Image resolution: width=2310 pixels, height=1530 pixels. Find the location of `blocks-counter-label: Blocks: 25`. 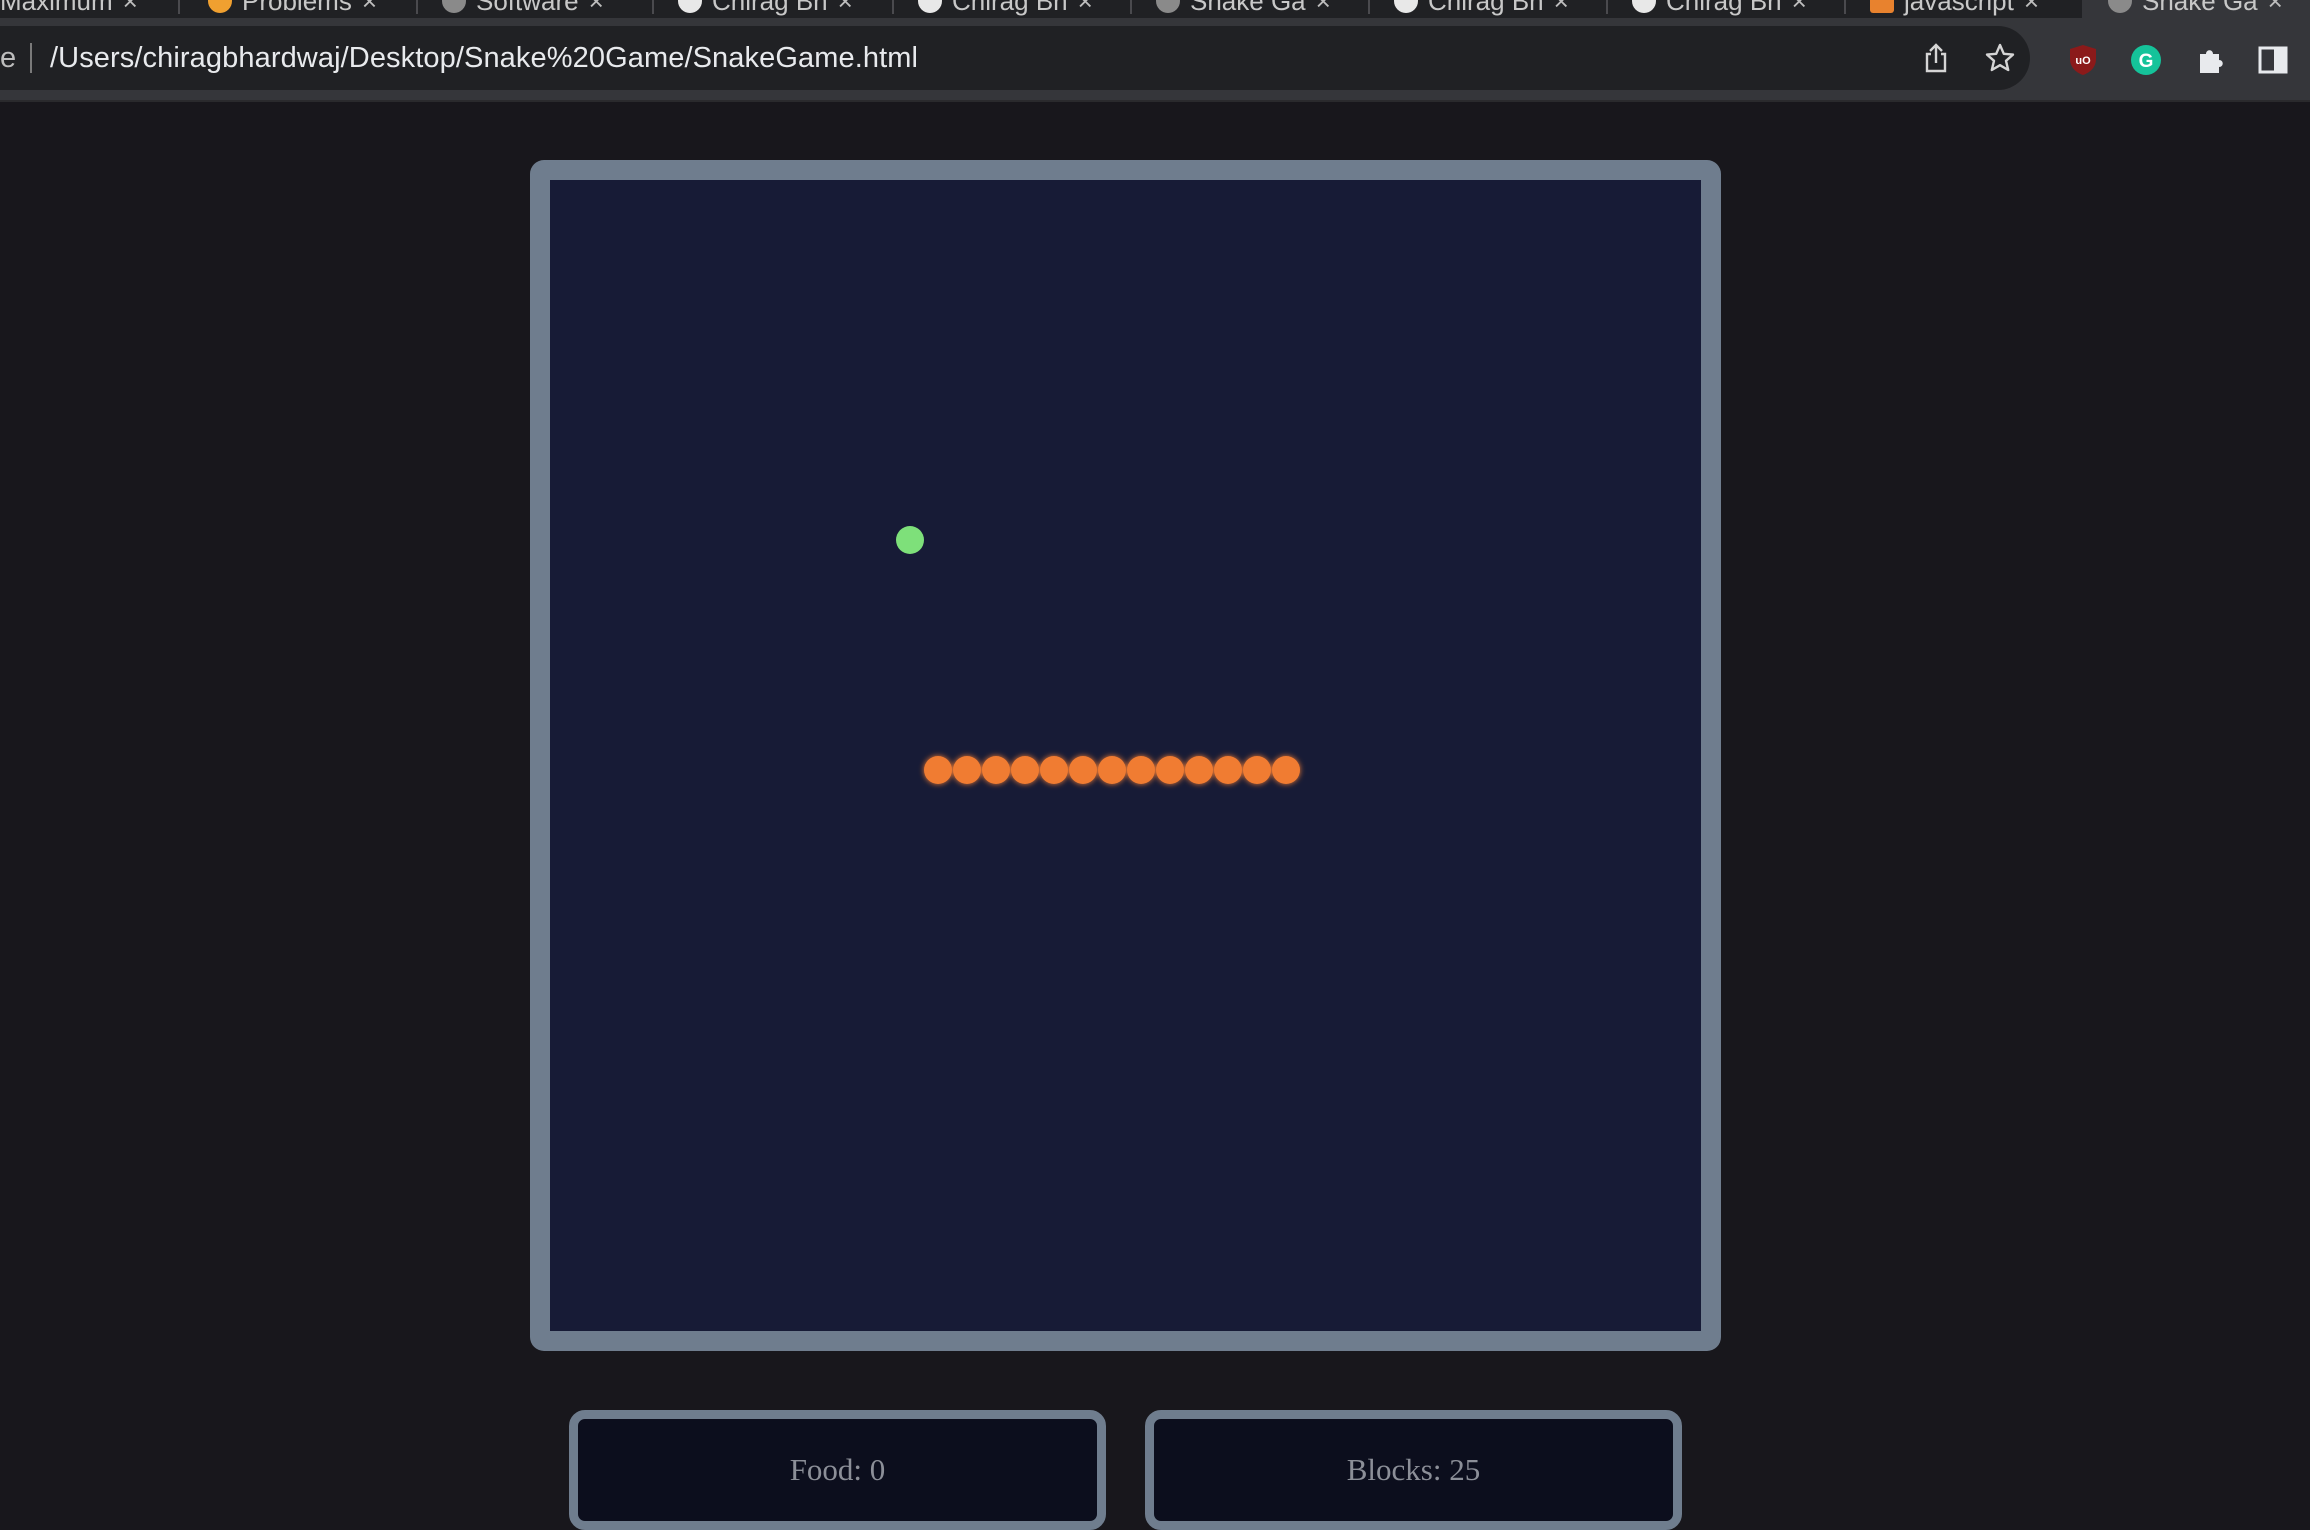

blocks-counter-label: Blocks: 25 is located at coordinates (1413, 1469).